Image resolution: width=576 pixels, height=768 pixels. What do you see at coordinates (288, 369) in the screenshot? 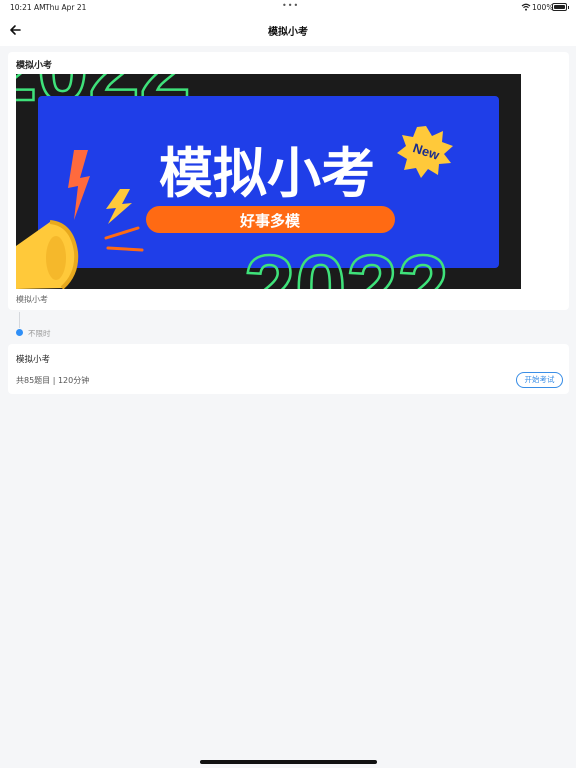
I see `exam-list-item: 模拟小考 共85题目 | 120分钟 开始考试` at bounding box center [288, 369].